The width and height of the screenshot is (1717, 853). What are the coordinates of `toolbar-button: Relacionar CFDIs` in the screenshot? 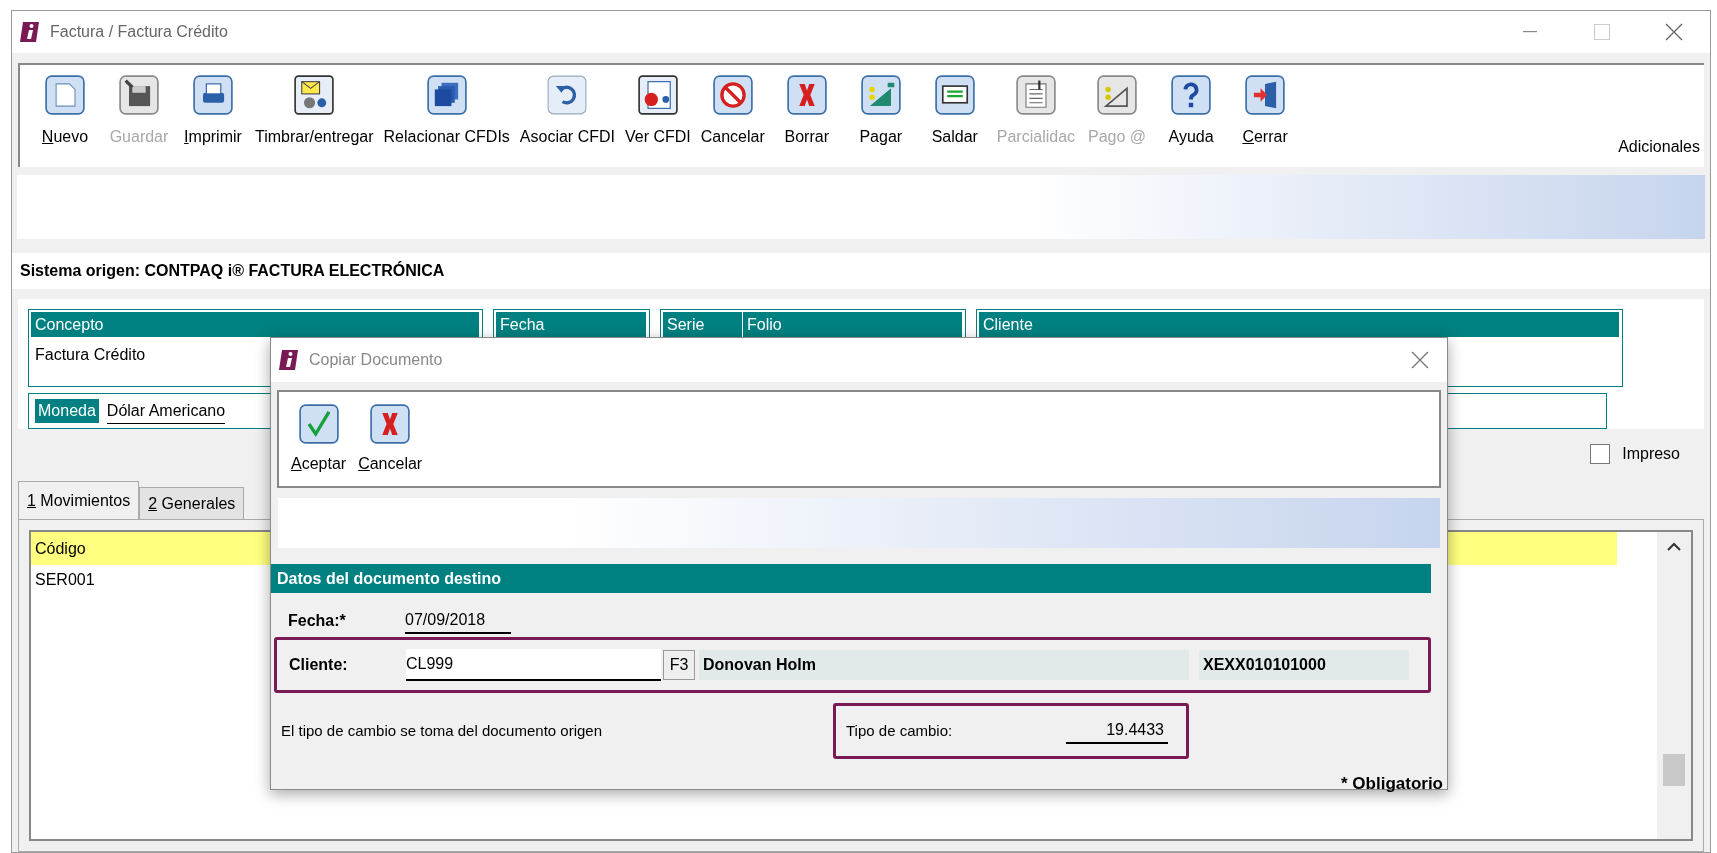 It's located at (446, 112).